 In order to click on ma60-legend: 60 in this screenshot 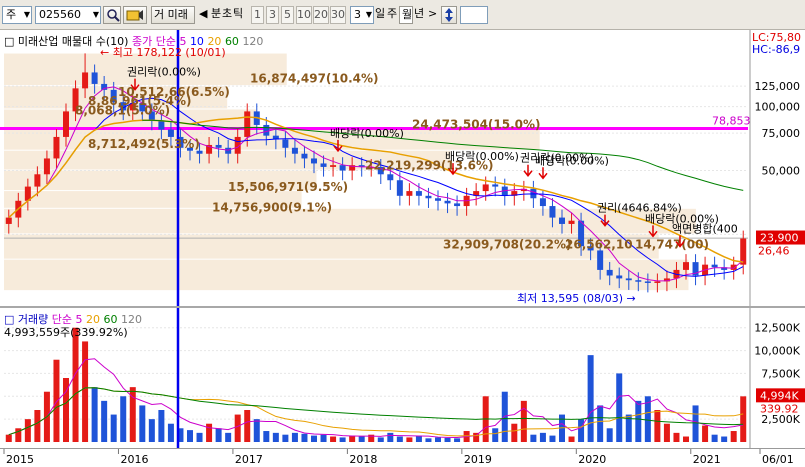, I will do `click(231, 41)`.